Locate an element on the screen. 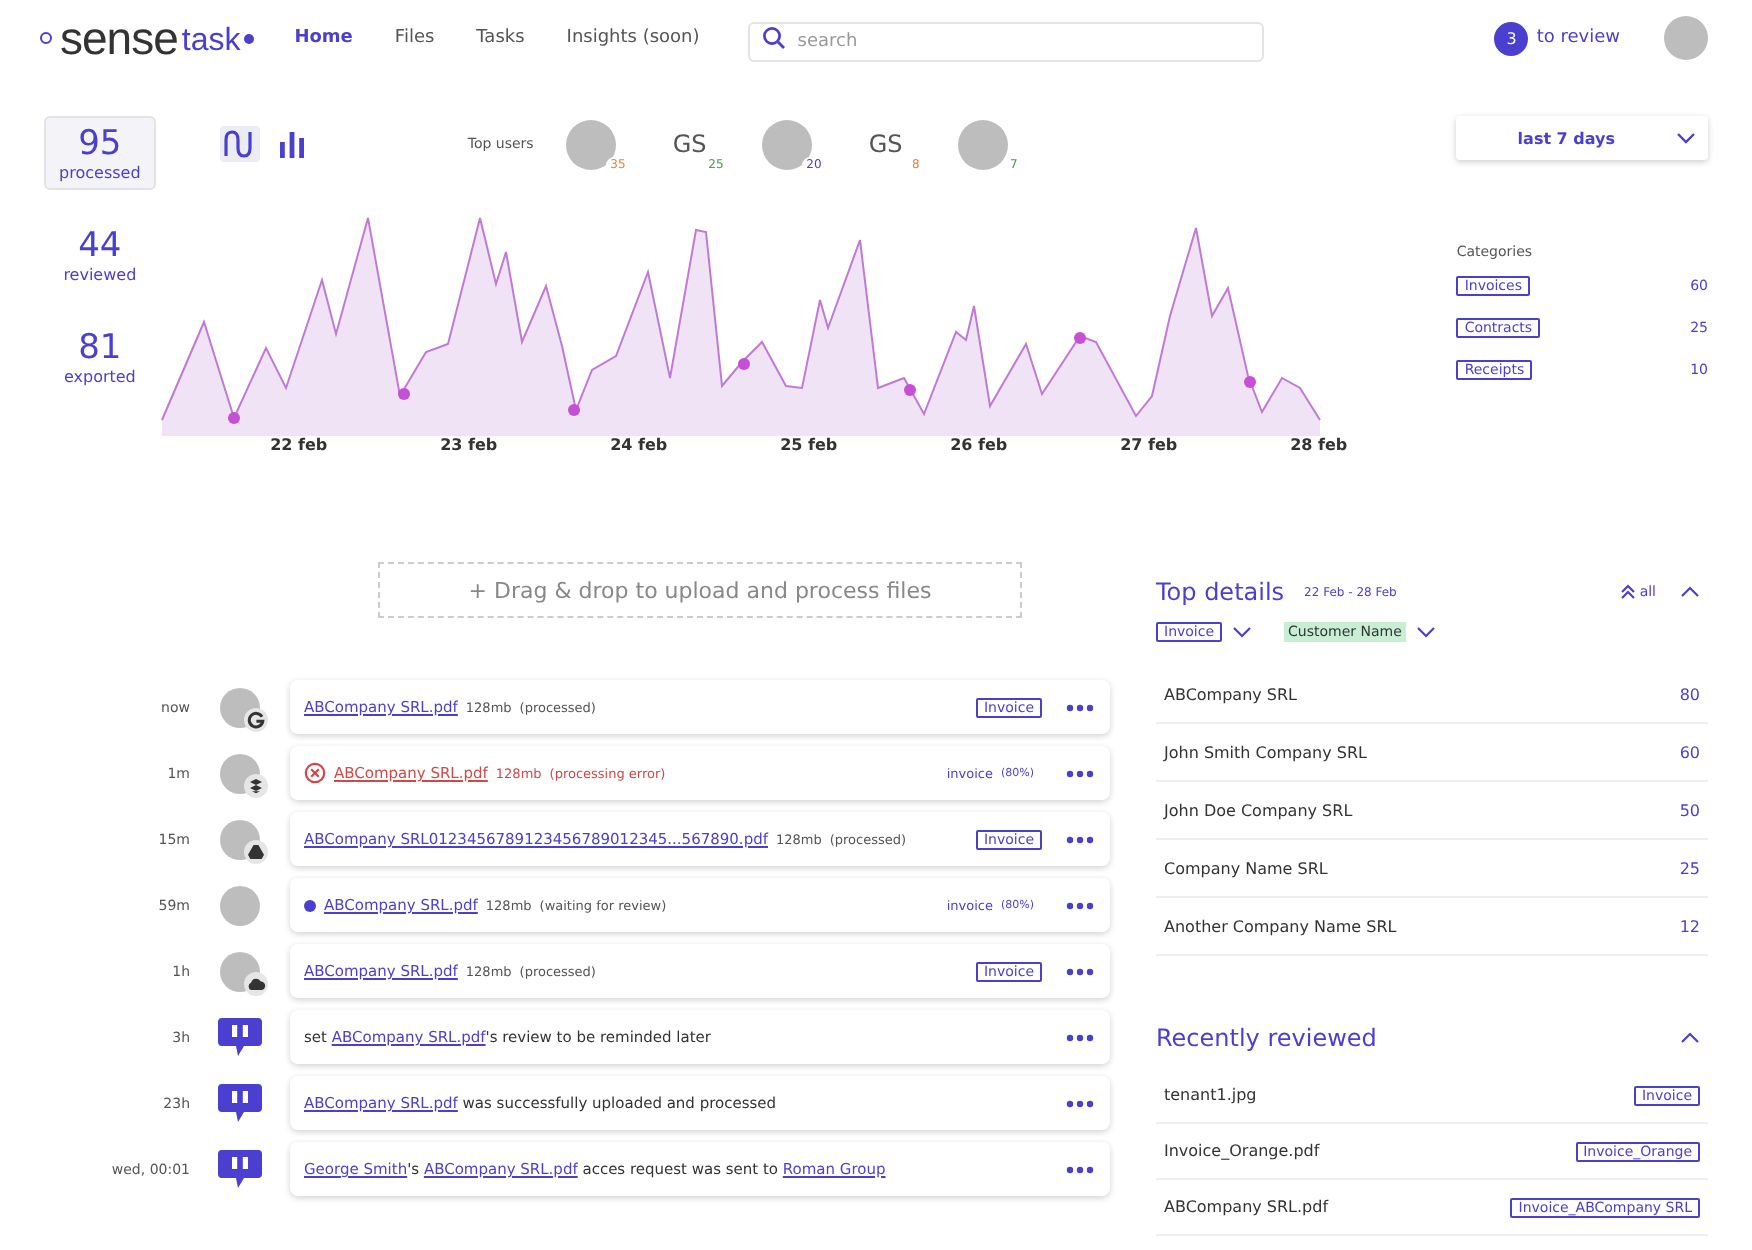  line-chart-button is located at coordinates (239, 144).